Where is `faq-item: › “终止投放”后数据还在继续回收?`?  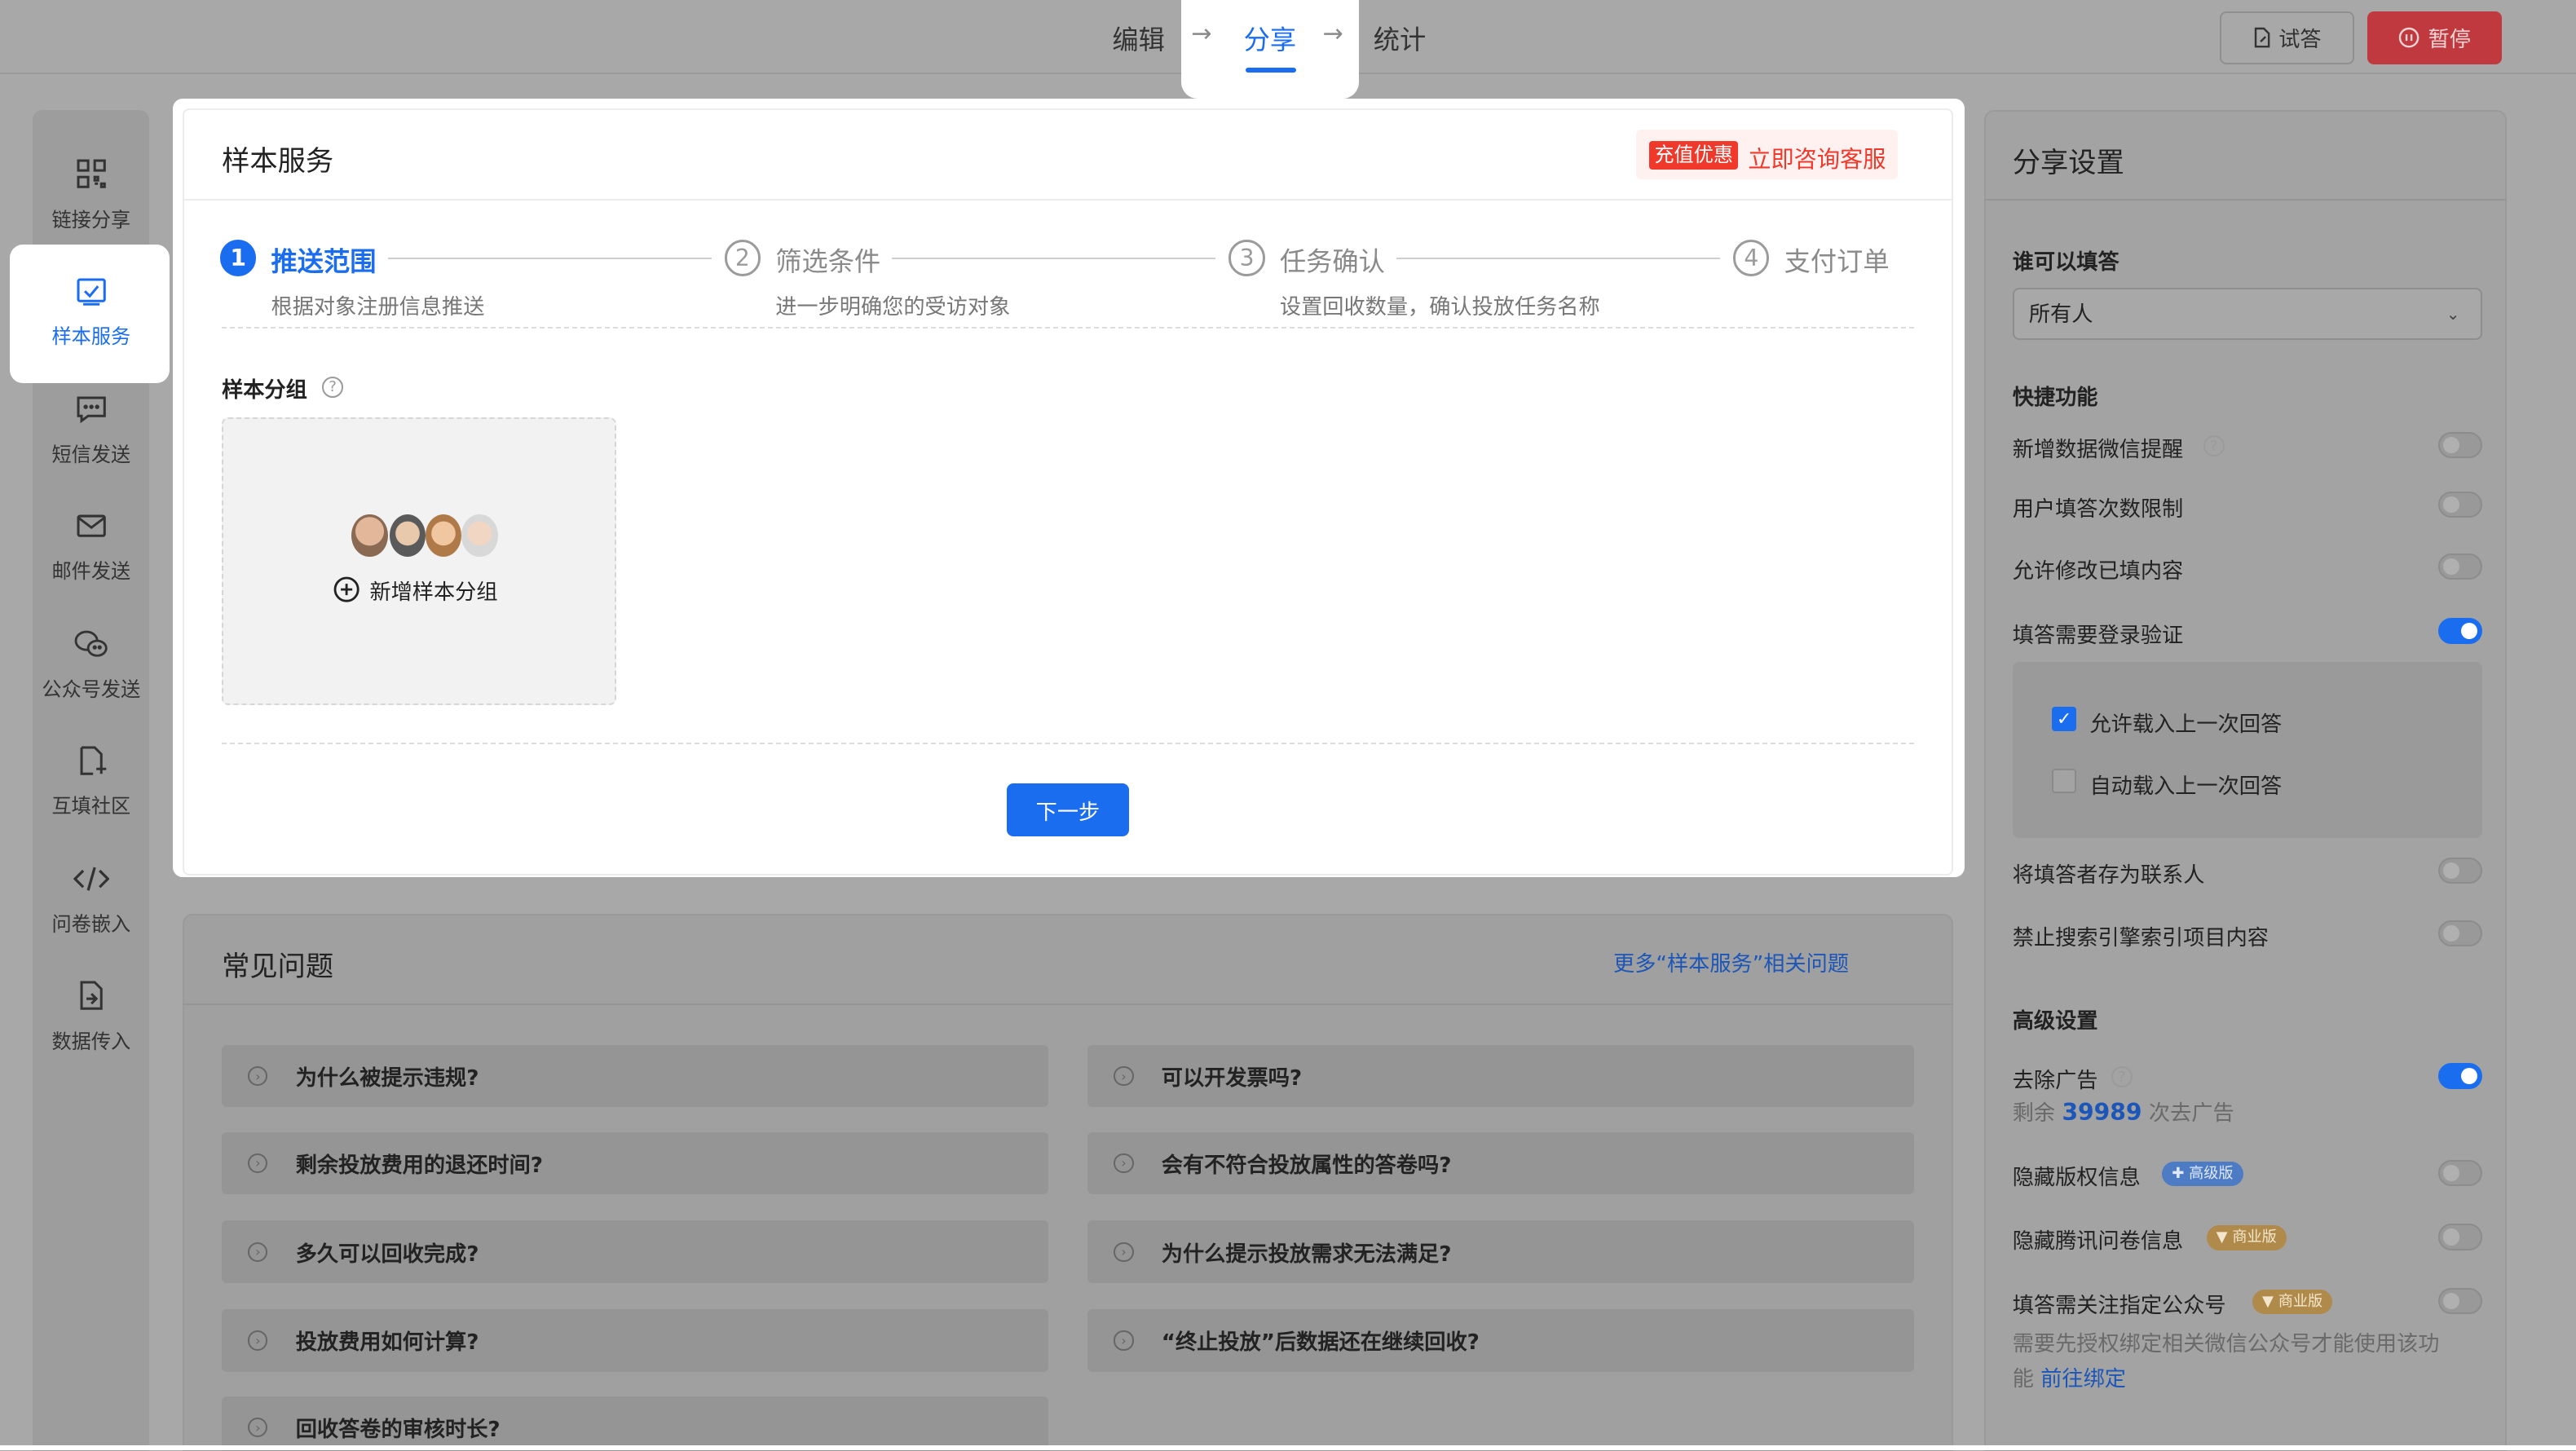
faq-item: › “终止投放”后数据还在继续回收? is located at coordinates (1500, 1340).